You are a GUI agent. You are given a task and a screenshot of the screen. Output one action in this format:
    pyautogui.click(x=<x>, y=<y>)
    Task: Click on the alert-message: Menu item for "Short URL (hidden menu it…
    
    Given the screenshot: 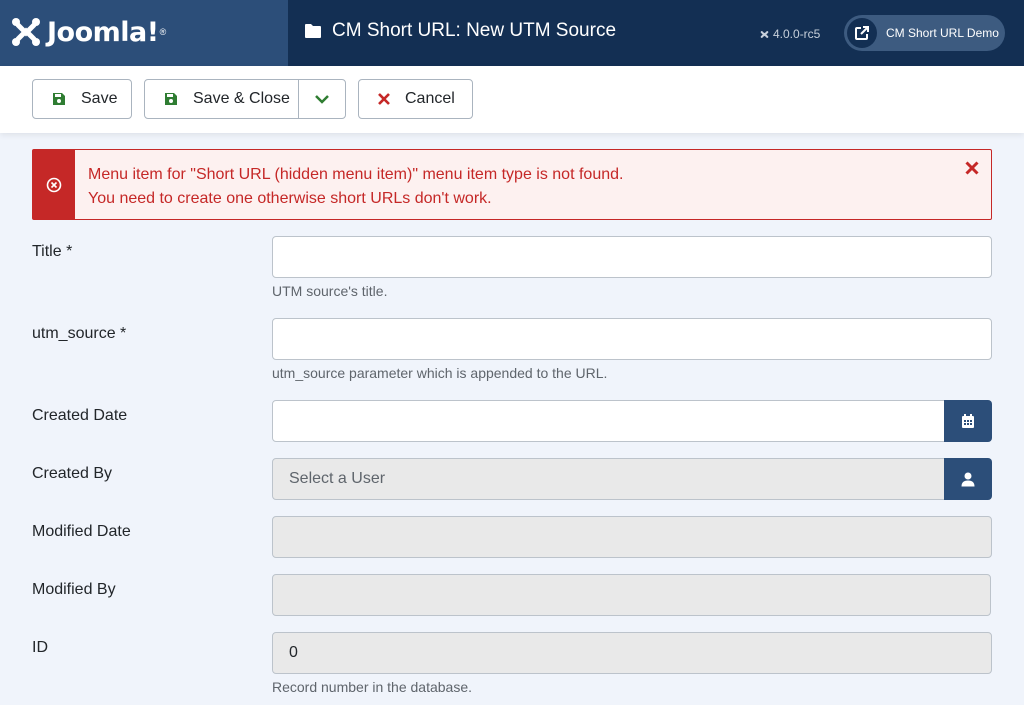 What is the action you would take?
    pyautogui.click(x=355, y=187)
    